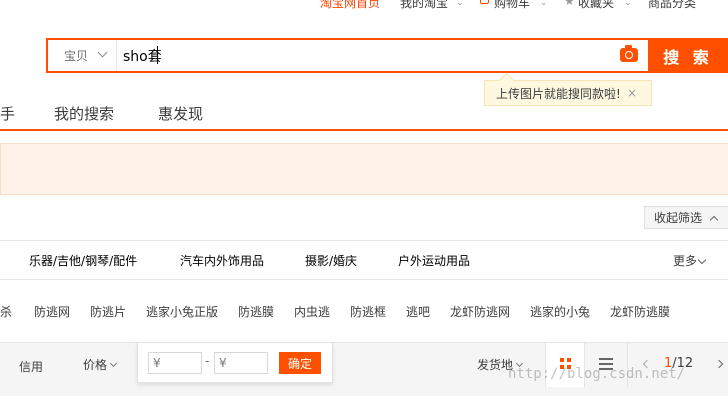  I want to click on tab-discount: 惠发现, so click(180, 113).